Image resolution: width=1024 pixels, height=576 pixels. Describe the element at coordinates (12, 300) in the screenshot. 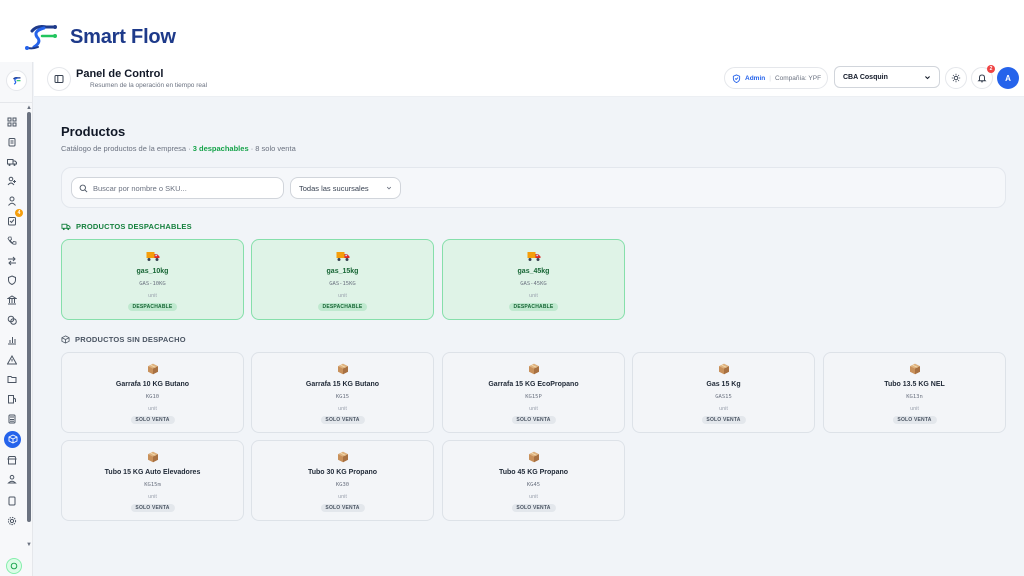

I see `bank-icon` at that location.